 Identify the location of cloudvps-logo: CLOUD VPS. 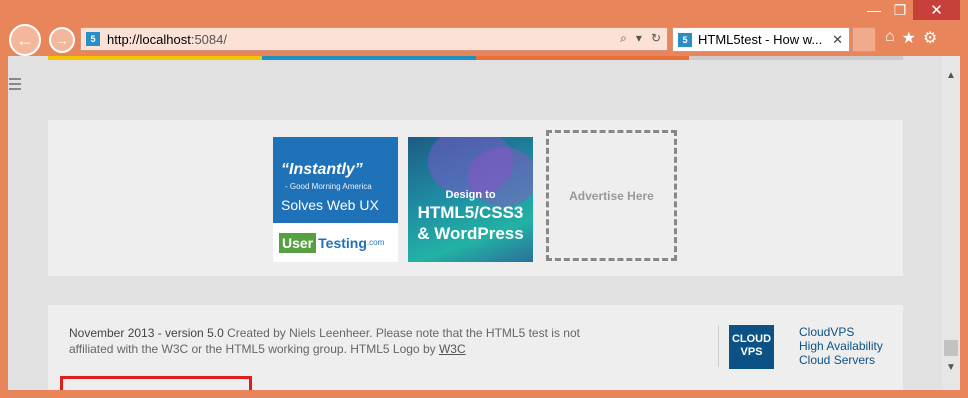
(751, 347).